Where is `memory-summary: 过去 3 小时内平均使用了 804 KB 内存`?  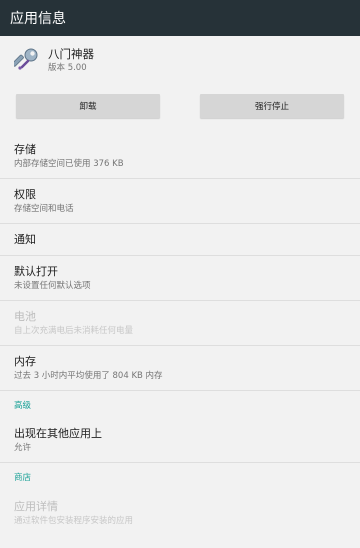 memory-summary: 过去 3 小时内平均使用了 804 KB 内存 is located at coordinates (88, 376).